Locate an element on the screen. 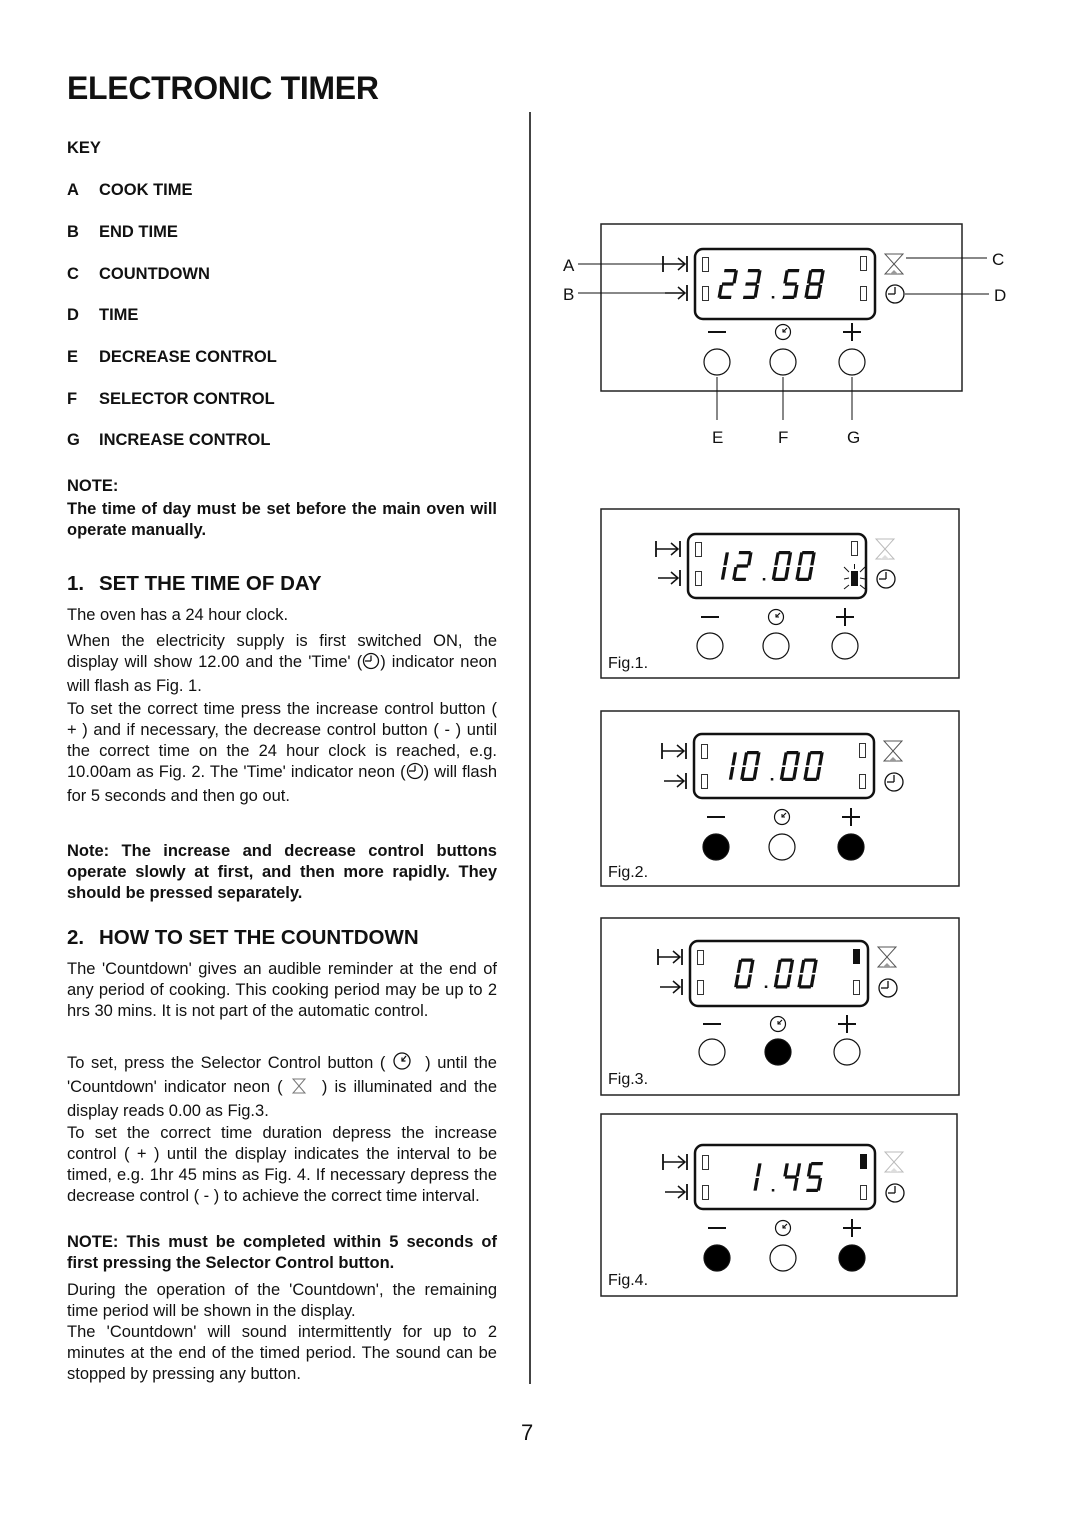 The image size is (1080, 1528). figure-caption: Fig.1. is located at coordinates (628, 663).